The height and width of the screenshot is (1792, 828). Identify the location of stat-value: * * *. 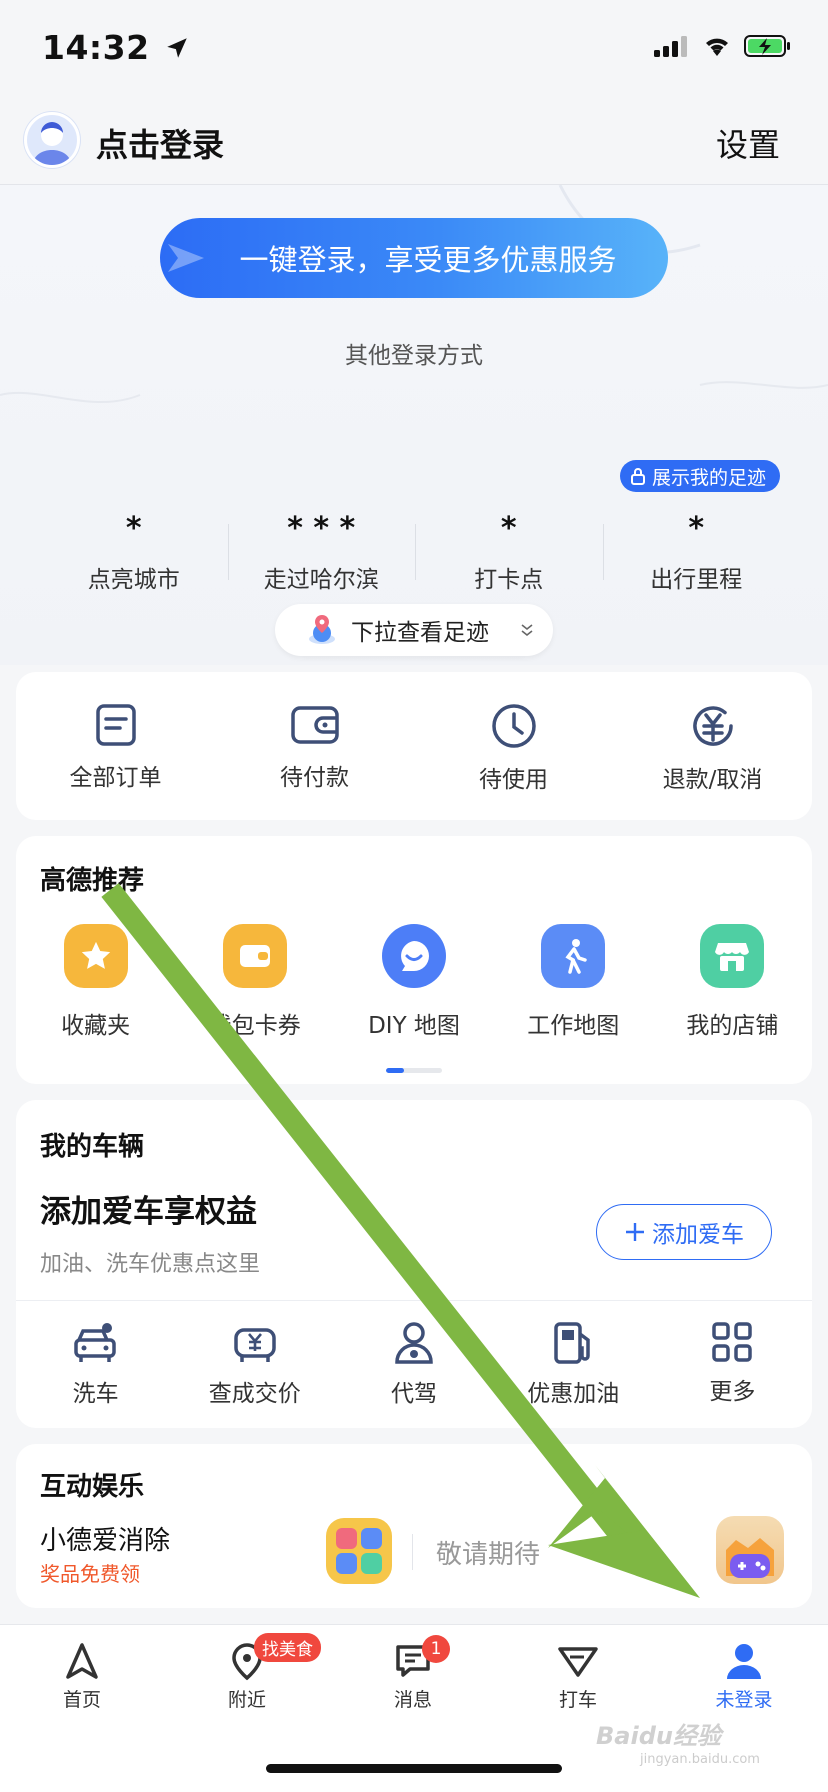
(321, 528).